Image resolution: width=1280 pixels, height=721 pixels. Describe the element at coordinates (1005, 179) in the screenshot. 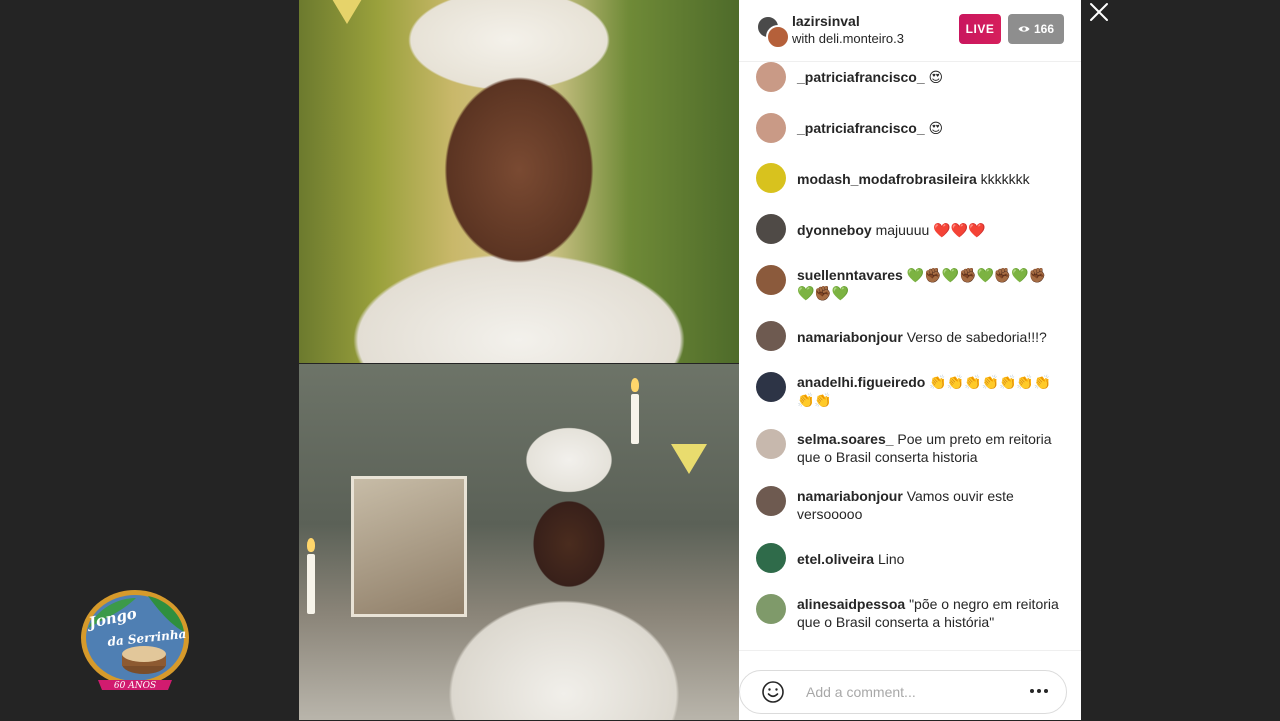

I see `comment-text: kkkkkkk` at that location.